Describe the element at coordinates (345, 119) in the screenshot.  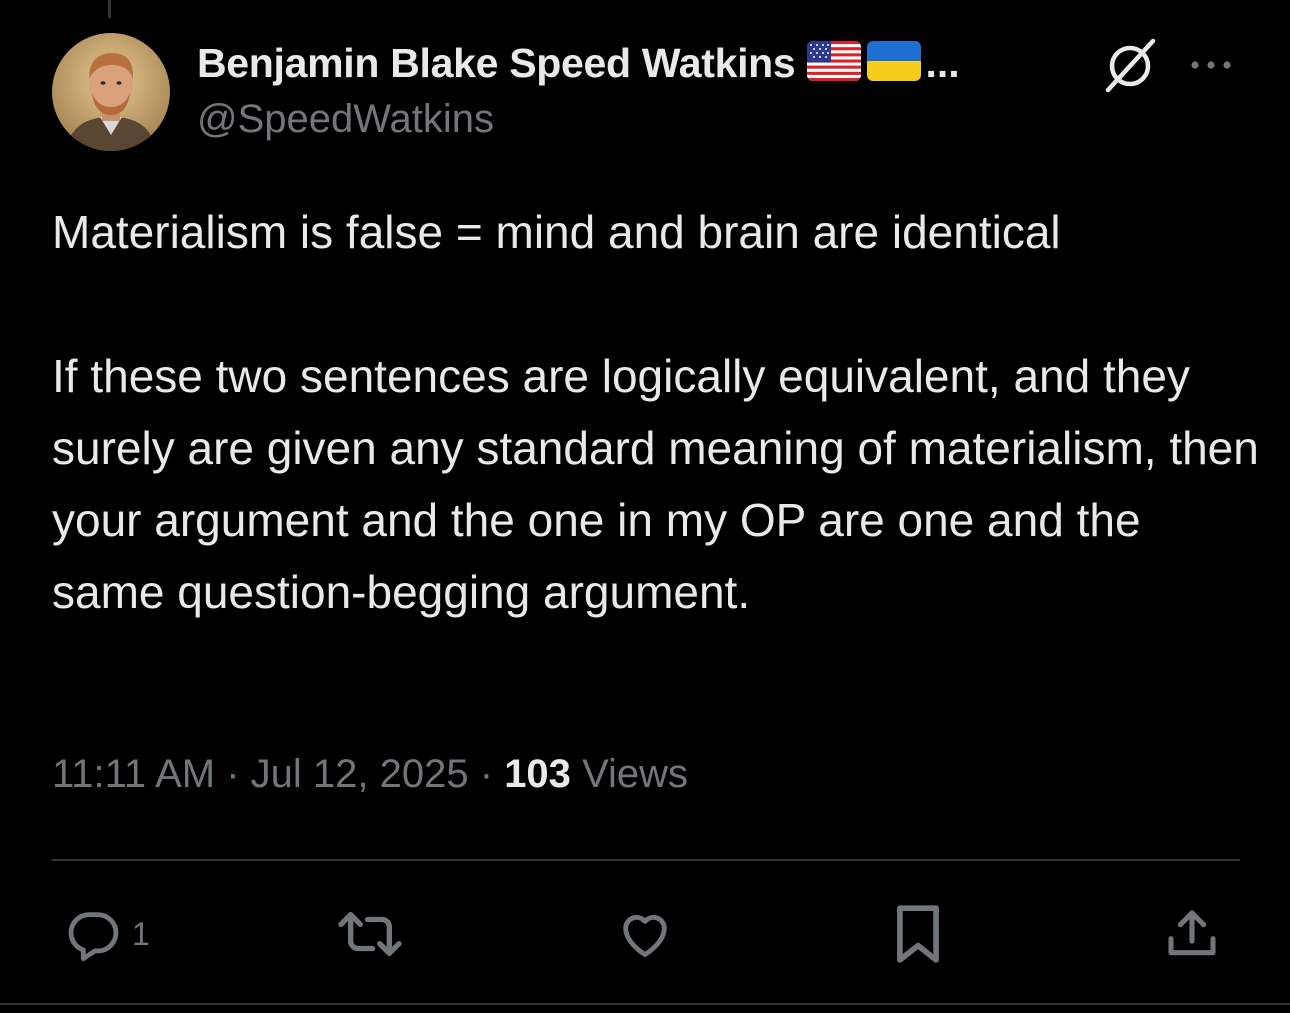
I see `author-handle: @SpeedWatkins` at that location.